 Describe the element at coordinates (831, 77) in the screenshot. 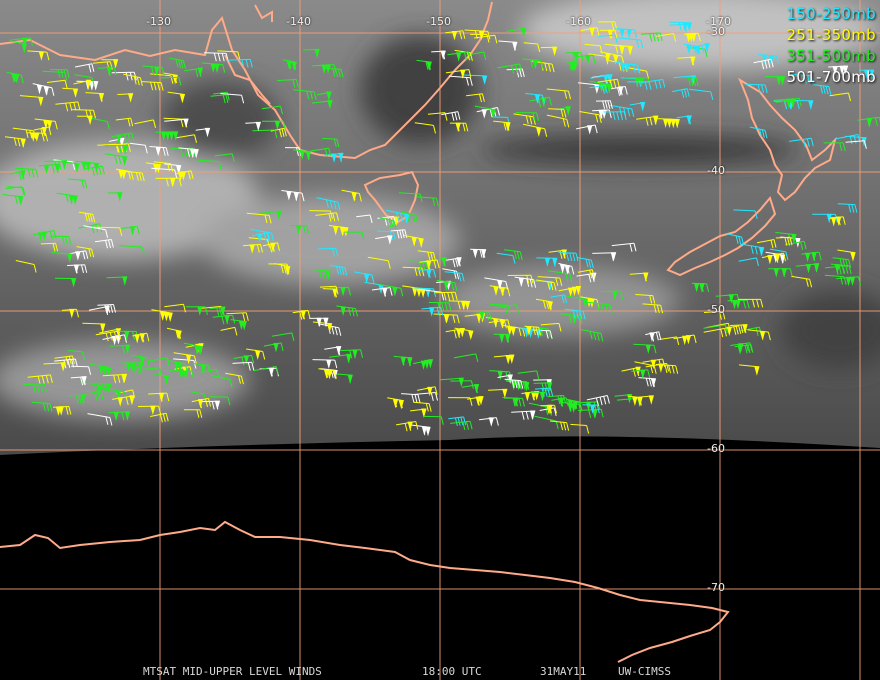

I see `legend-501-700mb: 501-700mb` at that location.